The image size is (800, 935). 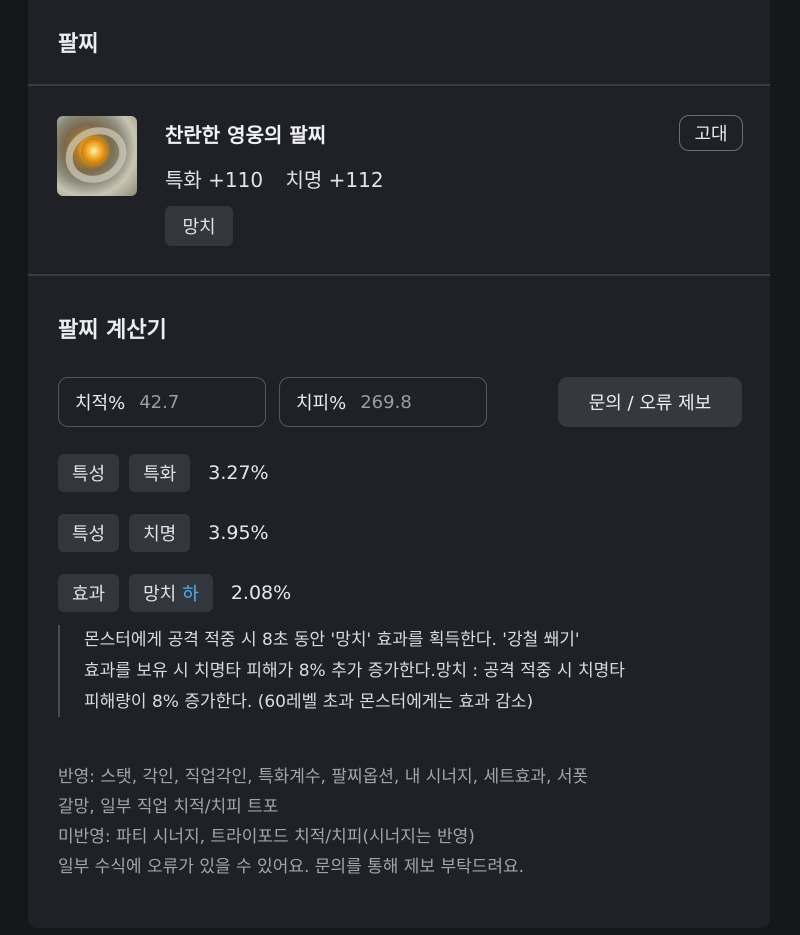 I want to click on bracelet-icon, so click(x=97, y=156).